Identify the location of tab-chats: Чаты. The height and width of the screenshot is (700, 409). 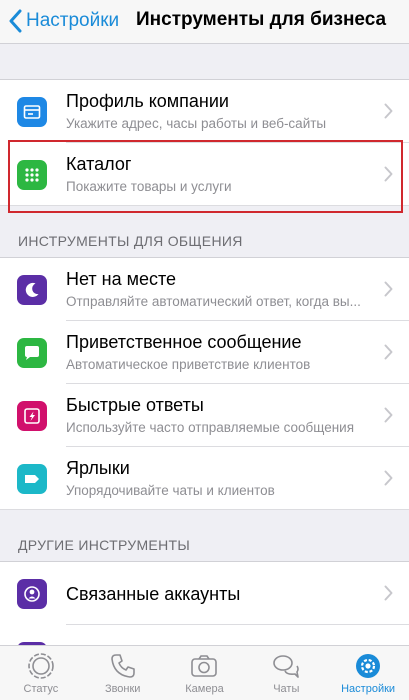
(286, 673).